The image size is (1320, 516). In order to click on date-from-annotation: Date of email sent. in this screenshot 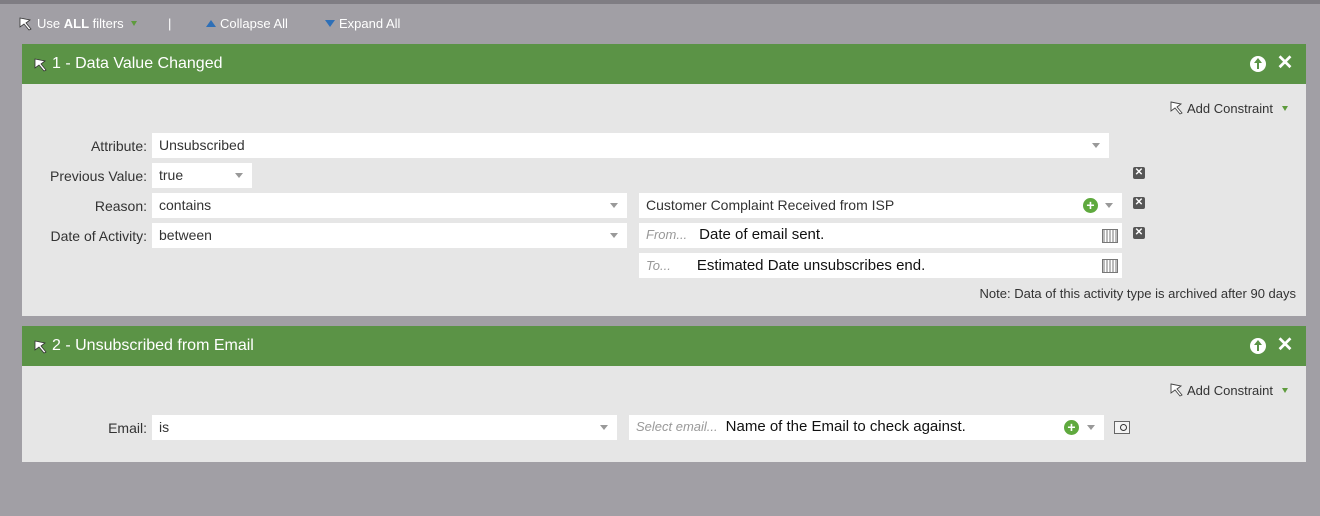, I will do `click(762, 234)`.